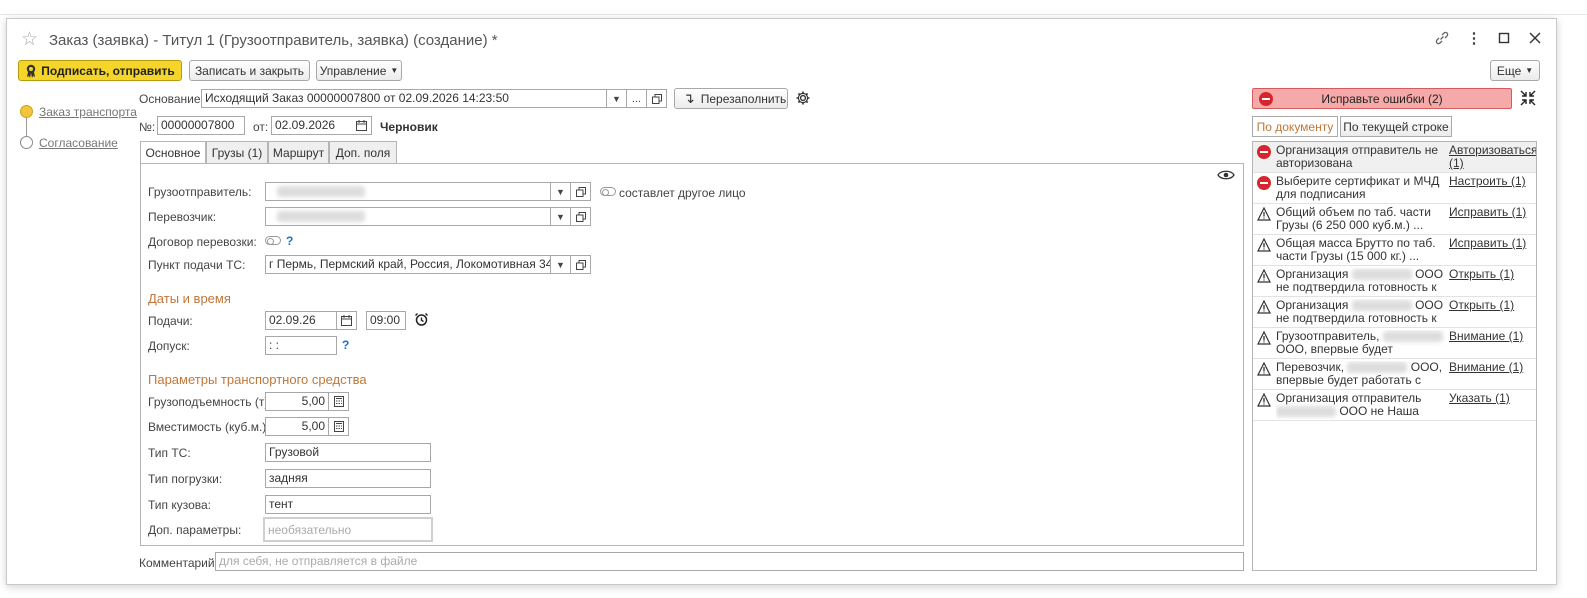  I want to click on sign-send-button: Подписать, отправить, so click(100, 70).